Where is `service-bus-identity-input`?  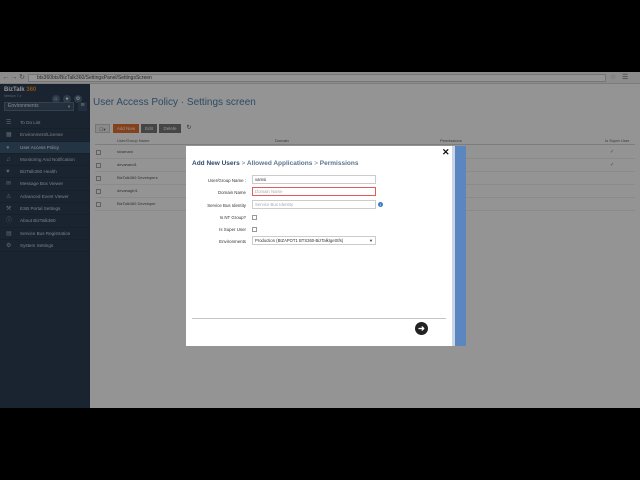
service-bus-identity-input is located at coordinates (314, 204).